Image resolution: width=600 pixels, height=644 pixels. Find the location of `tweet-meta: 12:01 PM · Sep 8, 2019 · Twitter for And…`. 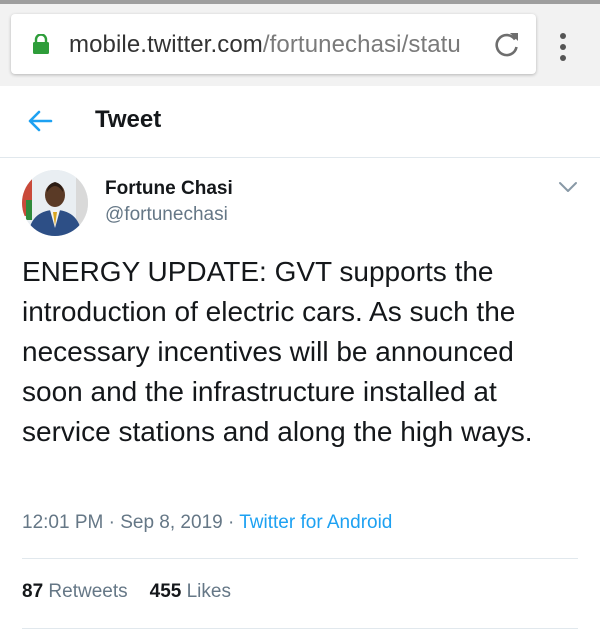

tweet-meta: 12:01 PM · Sep 8, 2019 · Twitter for And… is located at coordinates (207, 523).